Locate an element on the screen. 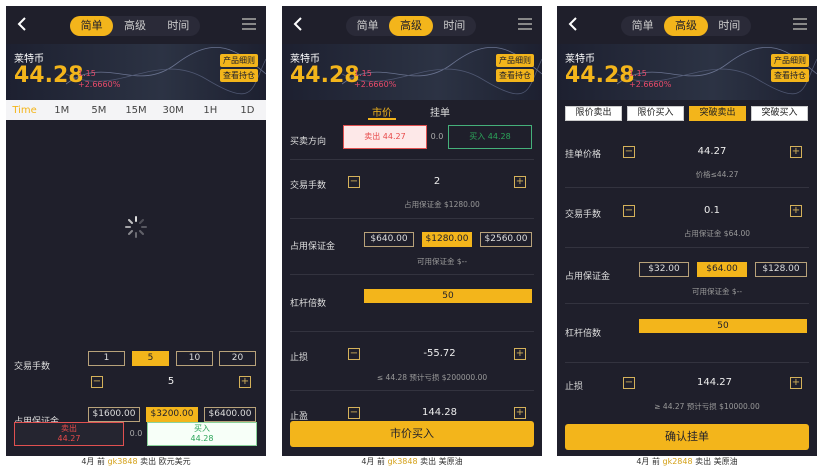  current-price: 44.28 is located at coordinates (325, 75).